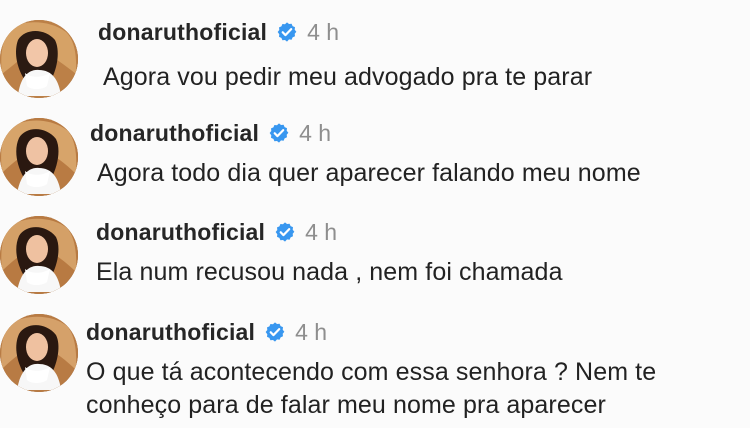 This screenshot has width=750, height=428. Describe the element at coordinates (329, 272) in the screenshot. I see `comment-text: Ela num recusou nada , nem foi chamada` at that location.